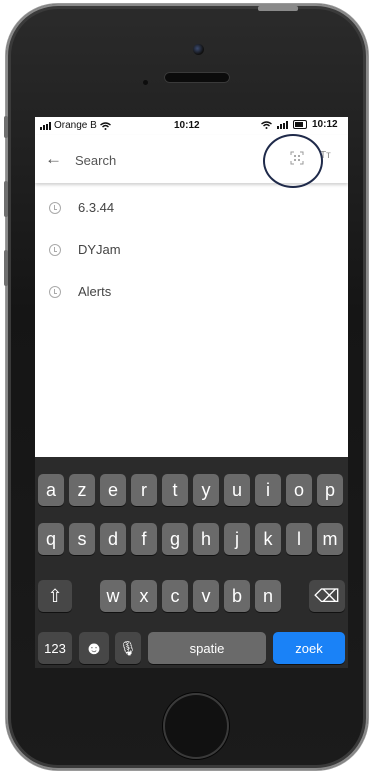 The width and height of the screenshot is (373, 775). Describe the element at coordinates (293, 161) in the screenshot. I see `highlight-circle` at that location.